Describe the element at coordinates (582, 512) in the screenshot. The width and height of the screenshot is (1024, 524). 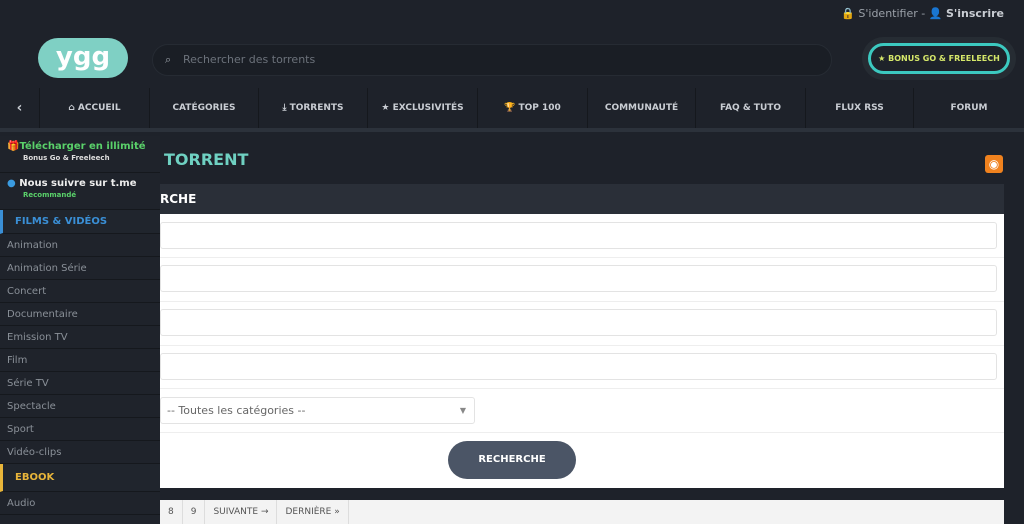
I see `pagination: 8 9 SUIVANTE → DERNIÈRE »` at that location.